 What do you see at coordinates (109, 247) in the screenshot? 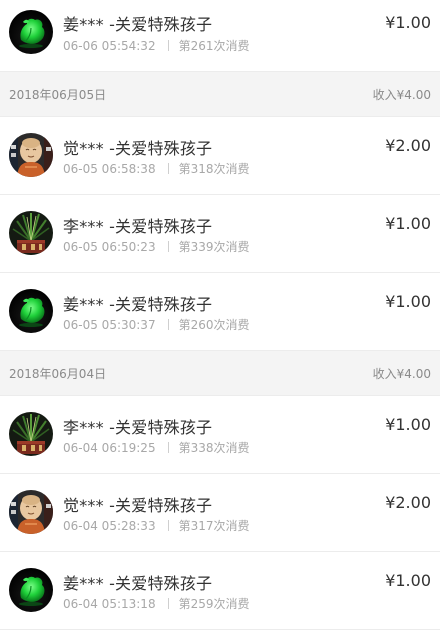
I see `transaction-time: 06-05 06:50:23` at bounding box center [109, 247].